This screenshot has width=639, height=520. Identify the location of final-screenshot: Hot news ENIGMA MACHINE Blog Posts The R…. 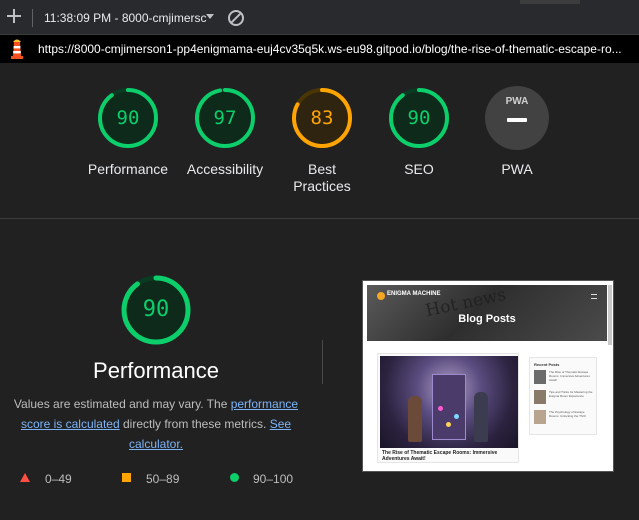
(488, 376).